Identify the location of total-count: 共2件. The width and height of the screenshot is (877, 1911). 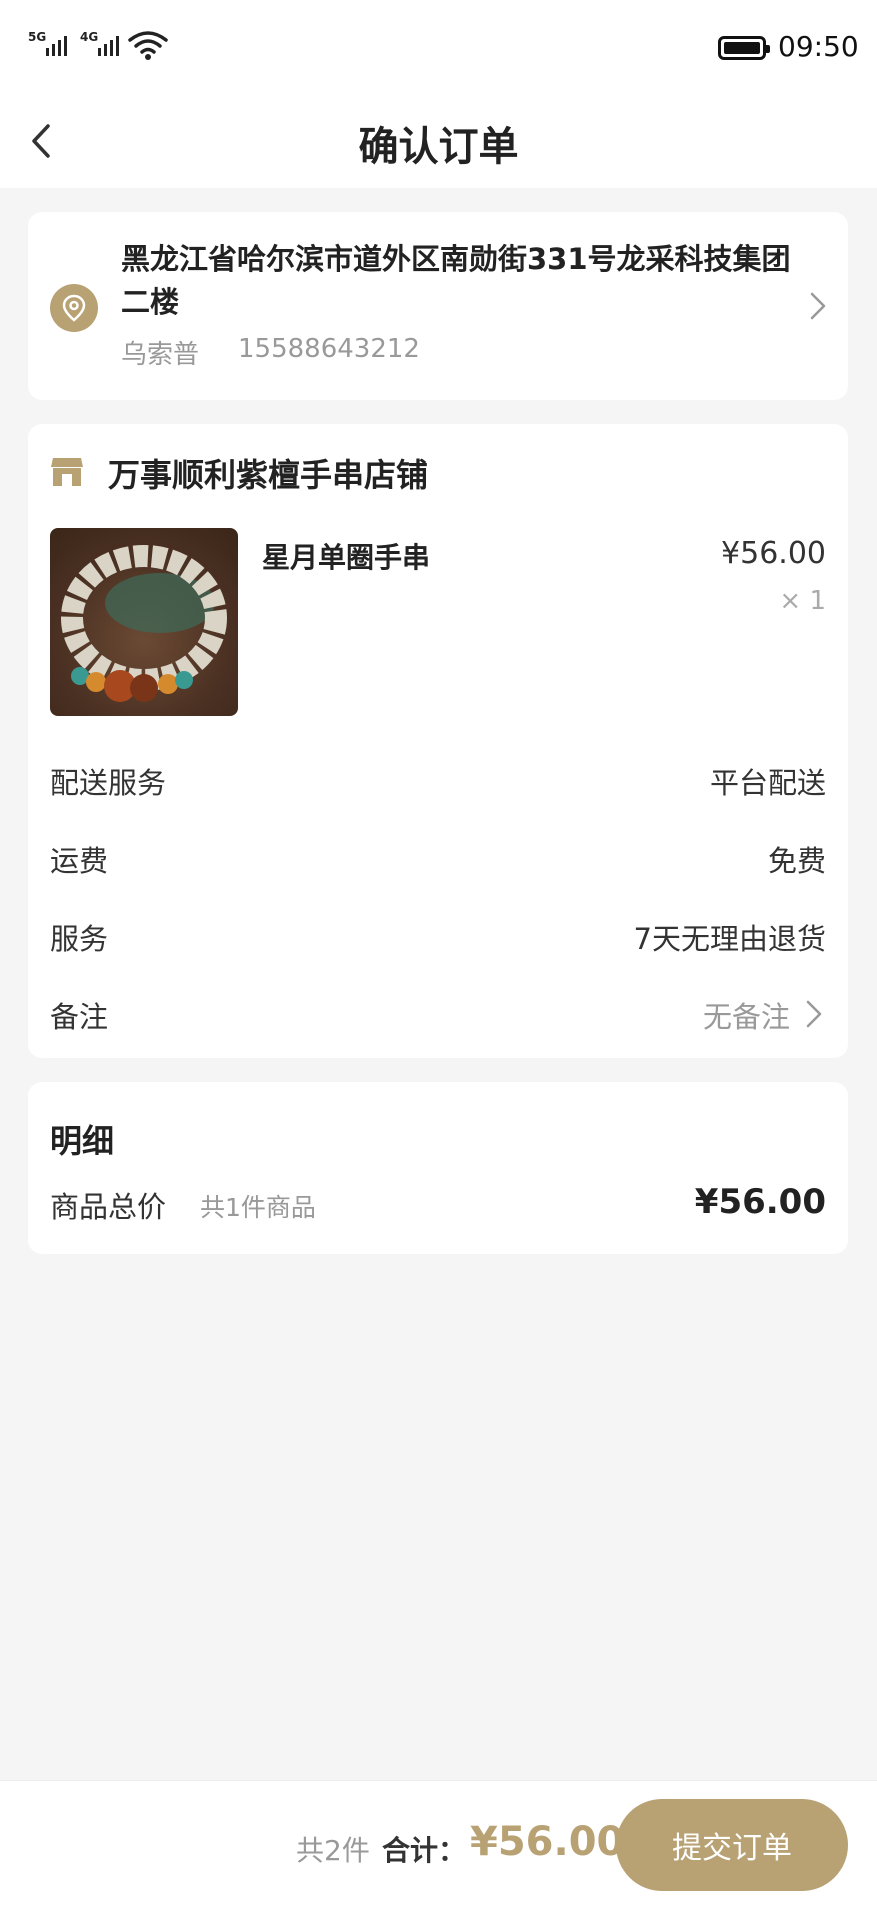
(333, 1850).